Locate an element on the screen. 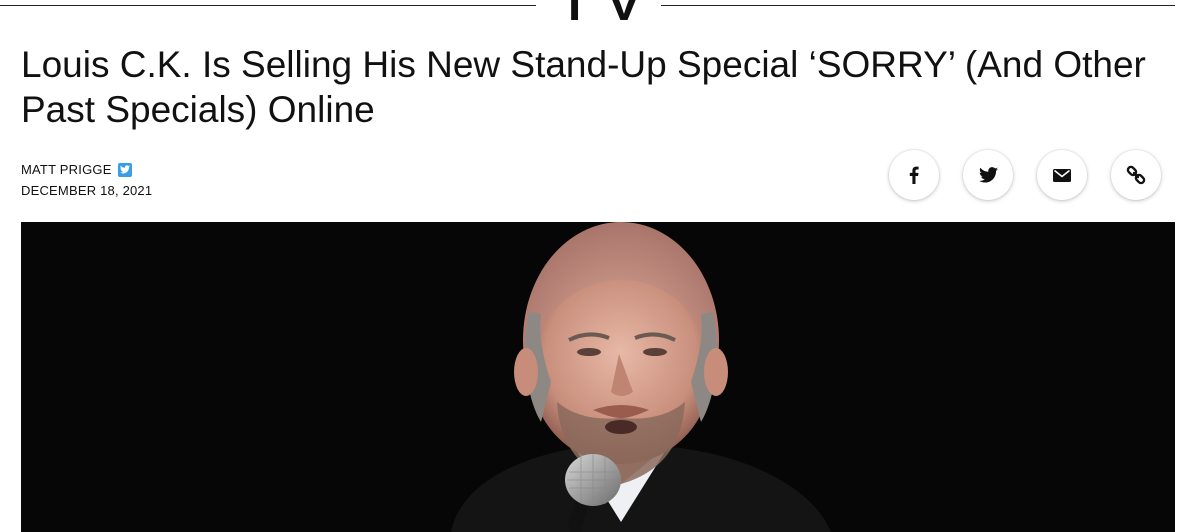  byline: MATT PRIGGE DECEMBER 18, 2021 is located at coordinates (86, 179).